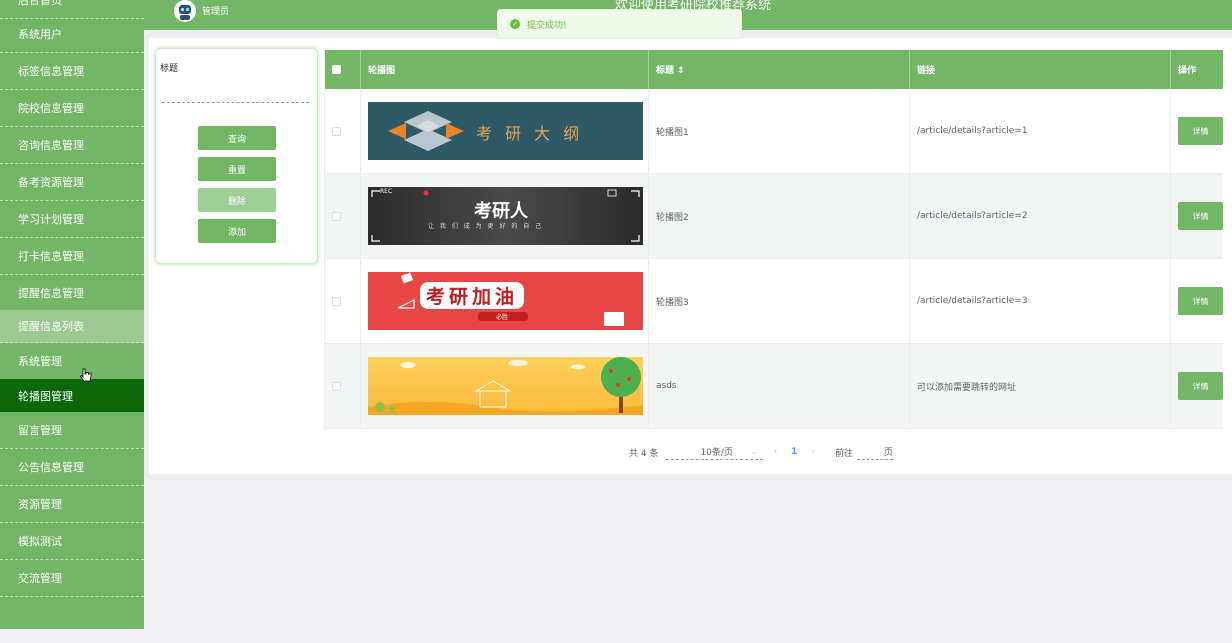 The image size is (1232, 643). I want to click on search-panel: 标题 查询 重置 删除 添加, so click(236, 156).